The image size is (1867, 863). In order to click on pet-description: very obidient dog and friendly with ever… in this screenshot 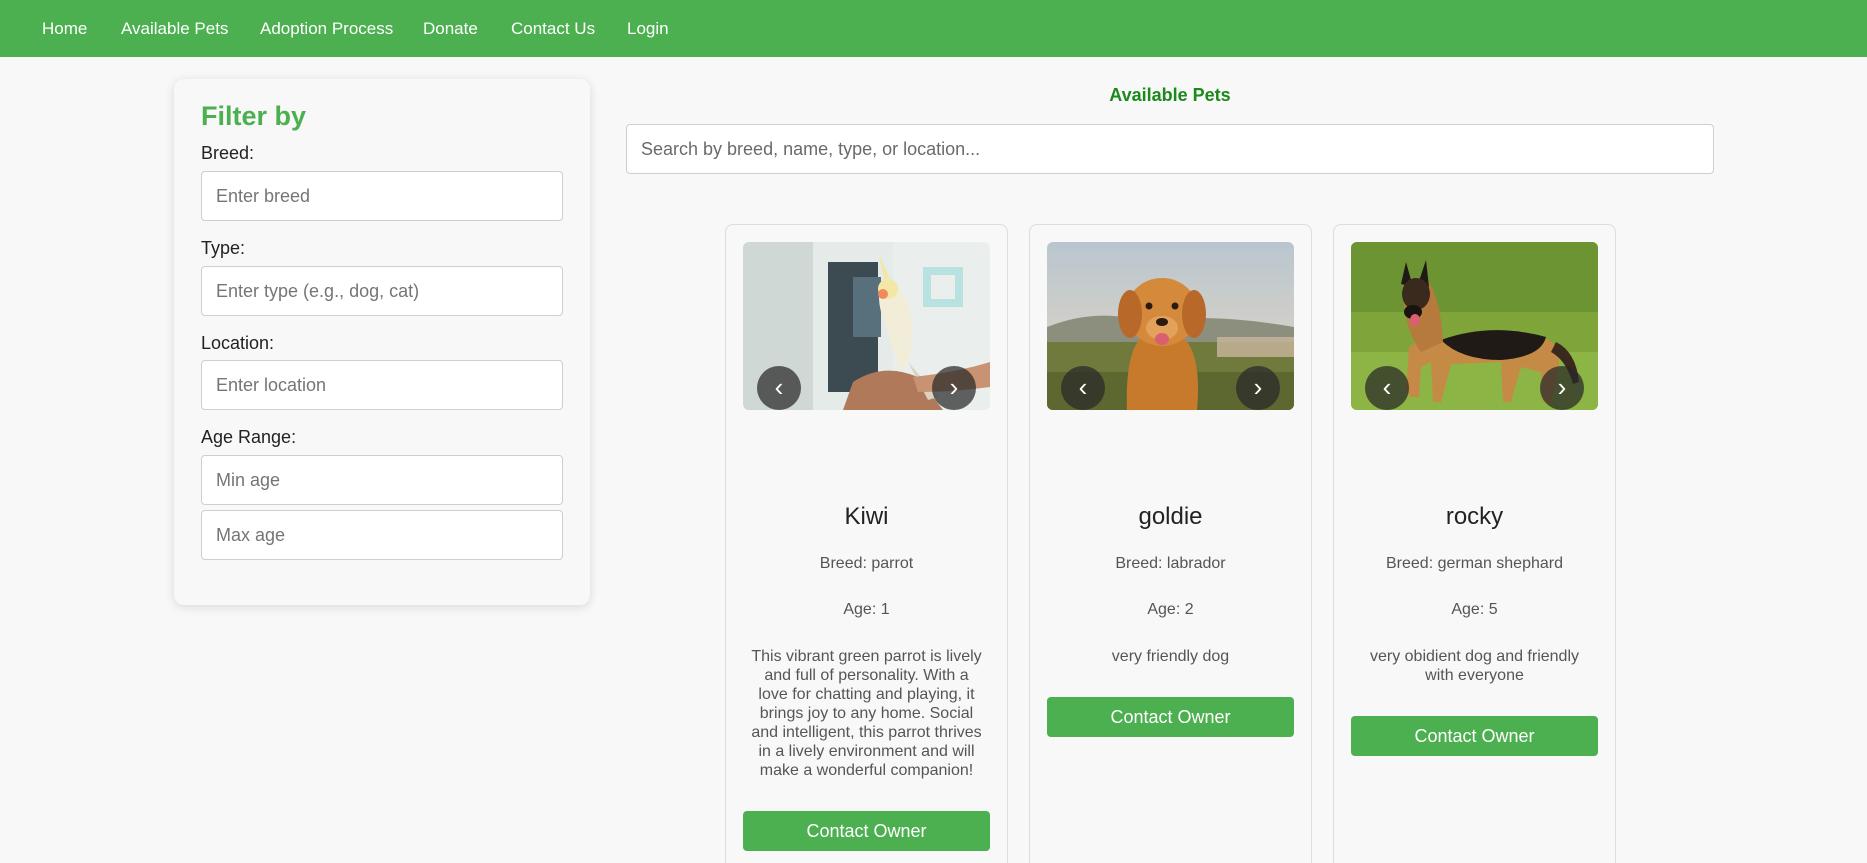, I will do `click(1474, 666)`.